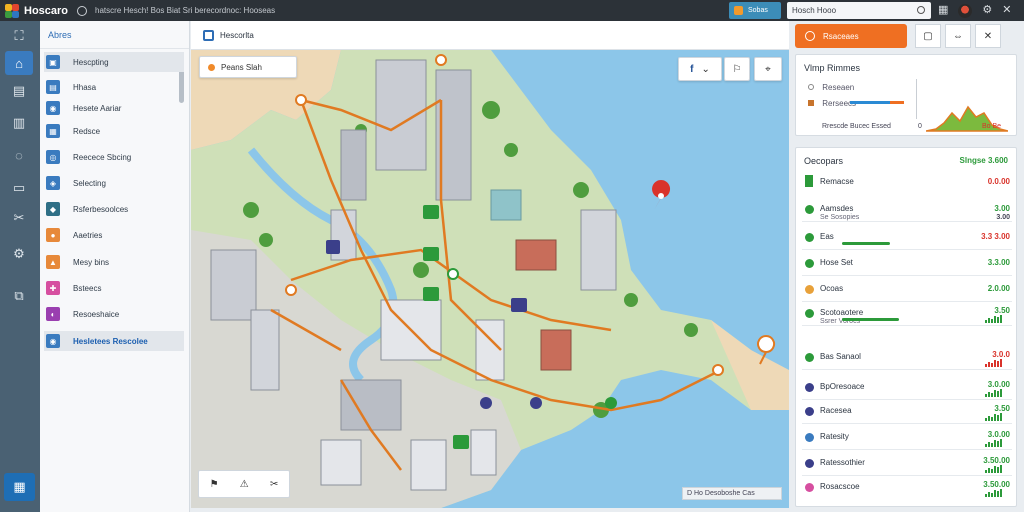 The height and width of the screenshot is (512, 1024). What do you see at coordinates (907, 488) in the screenshot?
I see `detail-row: Rosacscoe 3.50.00` at bounding box center [907, 488].